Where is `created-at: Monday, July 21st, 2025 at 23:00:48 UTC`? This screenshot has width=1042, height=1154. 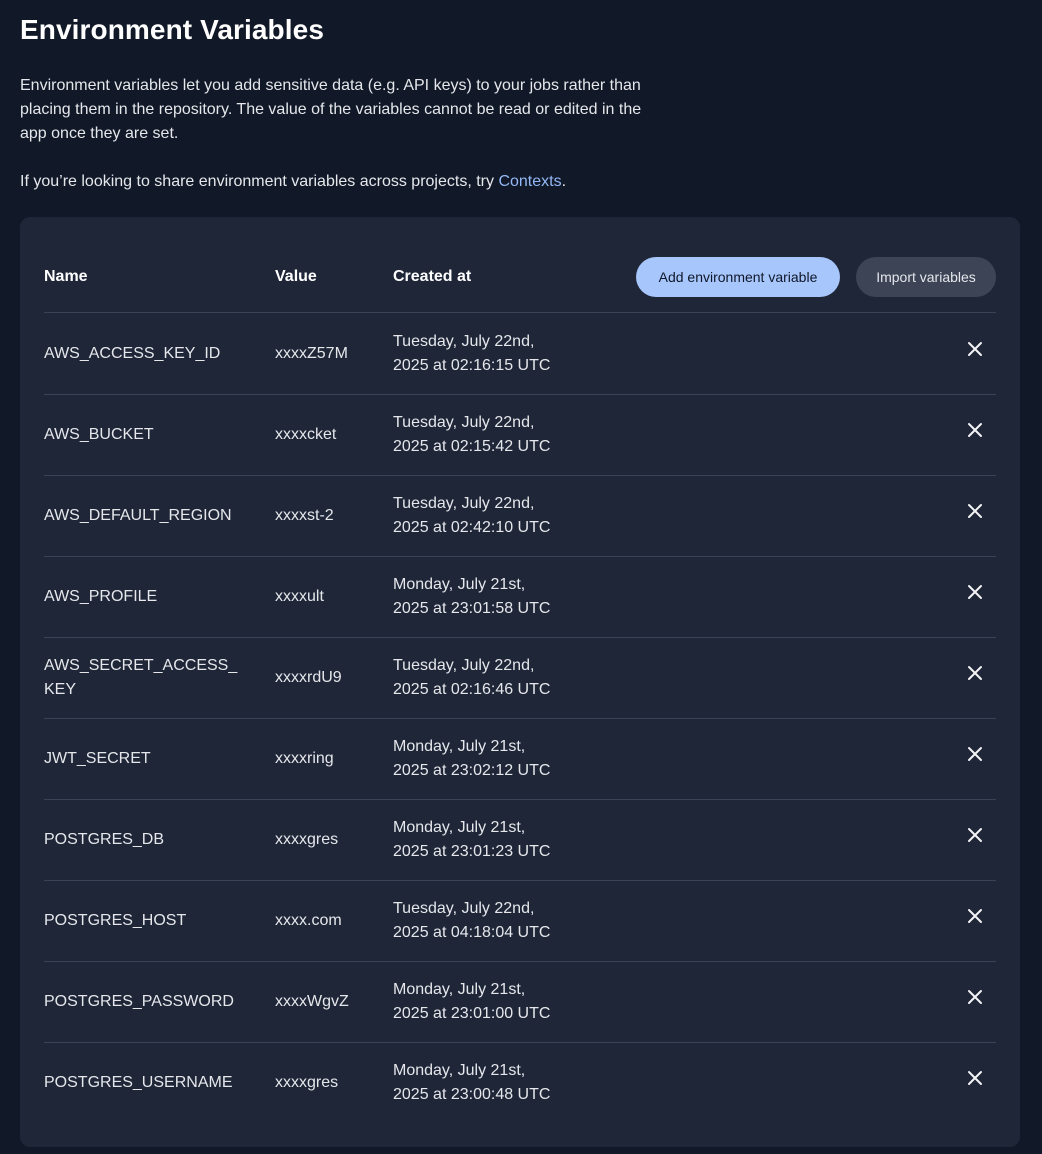 created-at: Monday, July 21st, 2025 at 23:00:48 UTC is located at coordinates (493, 1083).